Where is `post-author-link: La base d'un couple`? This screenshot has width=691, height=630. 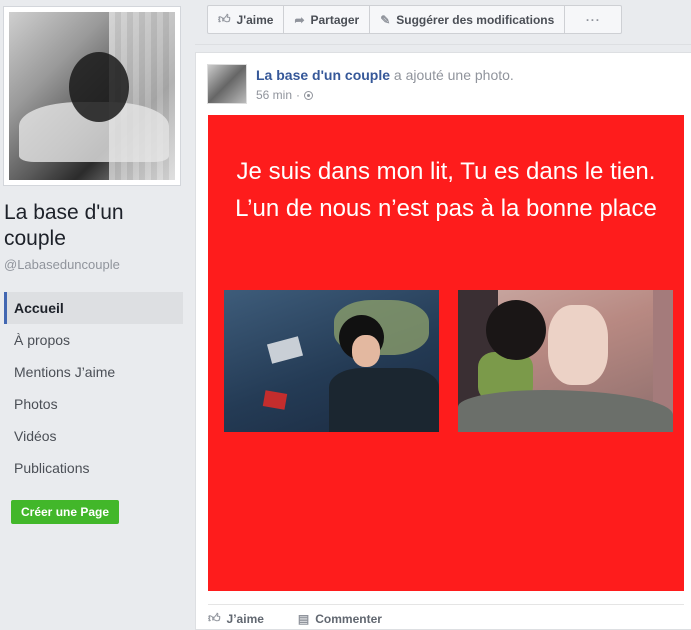
post-author-link: La base d'un couple is located at coordinates (323, 75).